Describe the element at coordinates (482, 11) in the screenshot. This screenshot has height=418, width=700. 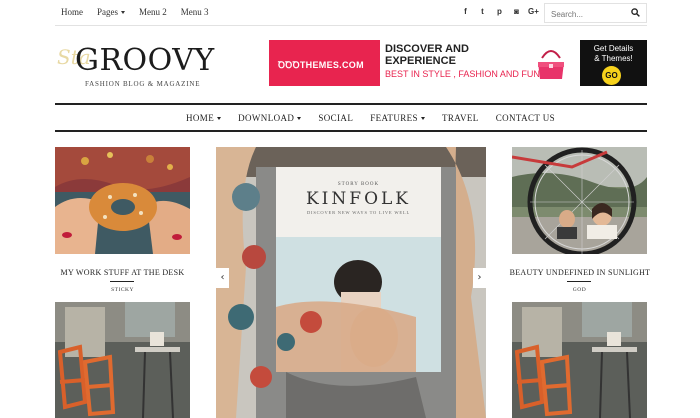
I see `twitter-icon: t` at that location.